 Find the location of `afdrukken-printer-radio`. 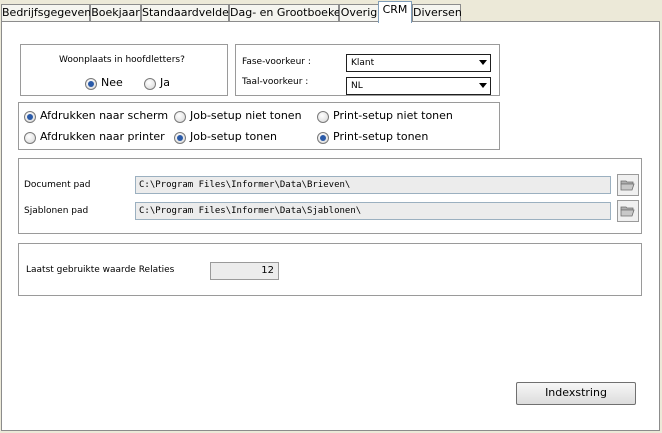

afdrukken-printer-radio is located at coordinates (30, 138).